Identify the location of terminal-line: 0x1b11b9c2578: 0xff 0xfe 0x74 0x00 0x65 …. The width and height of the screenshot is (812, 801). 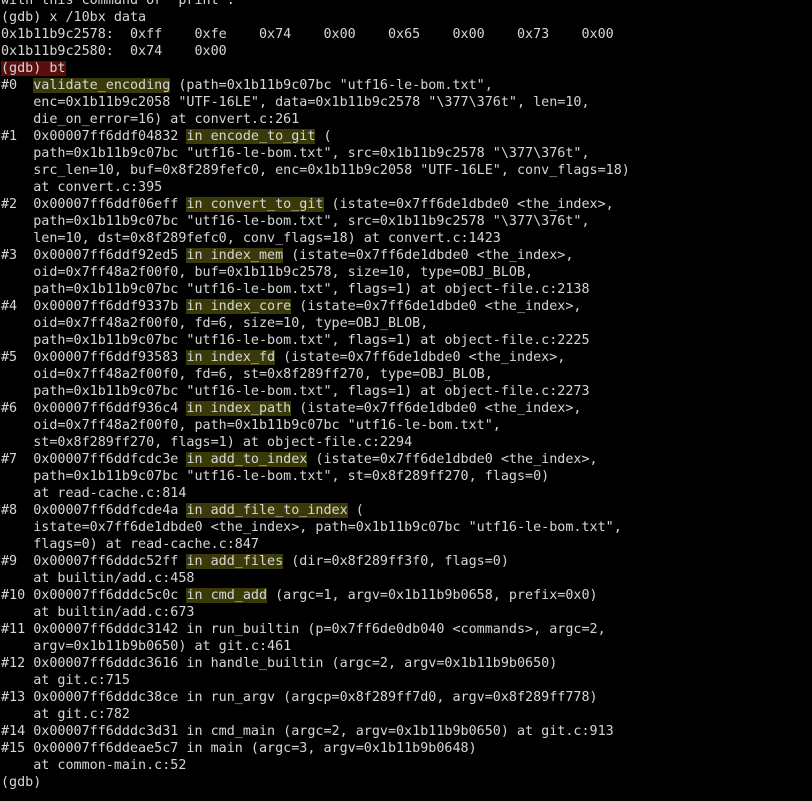
(406, 34).